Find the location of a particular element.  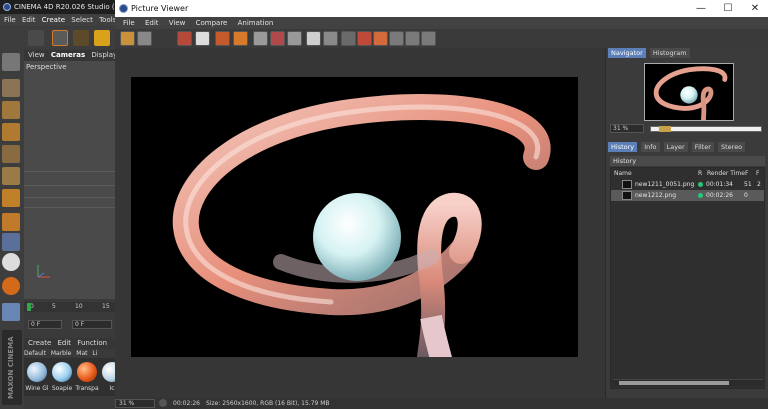

compare-swap-icon is located at coordinates (294, 38).